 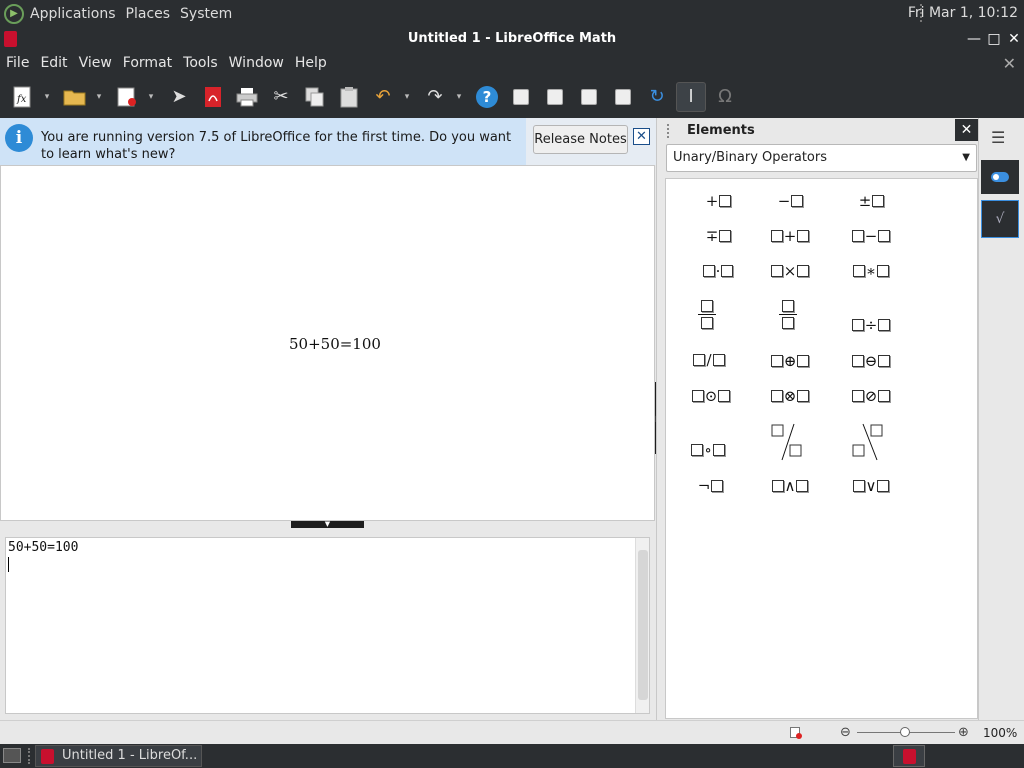 I want to click on editor-splitter: ▼, so click(x=327, y=525).